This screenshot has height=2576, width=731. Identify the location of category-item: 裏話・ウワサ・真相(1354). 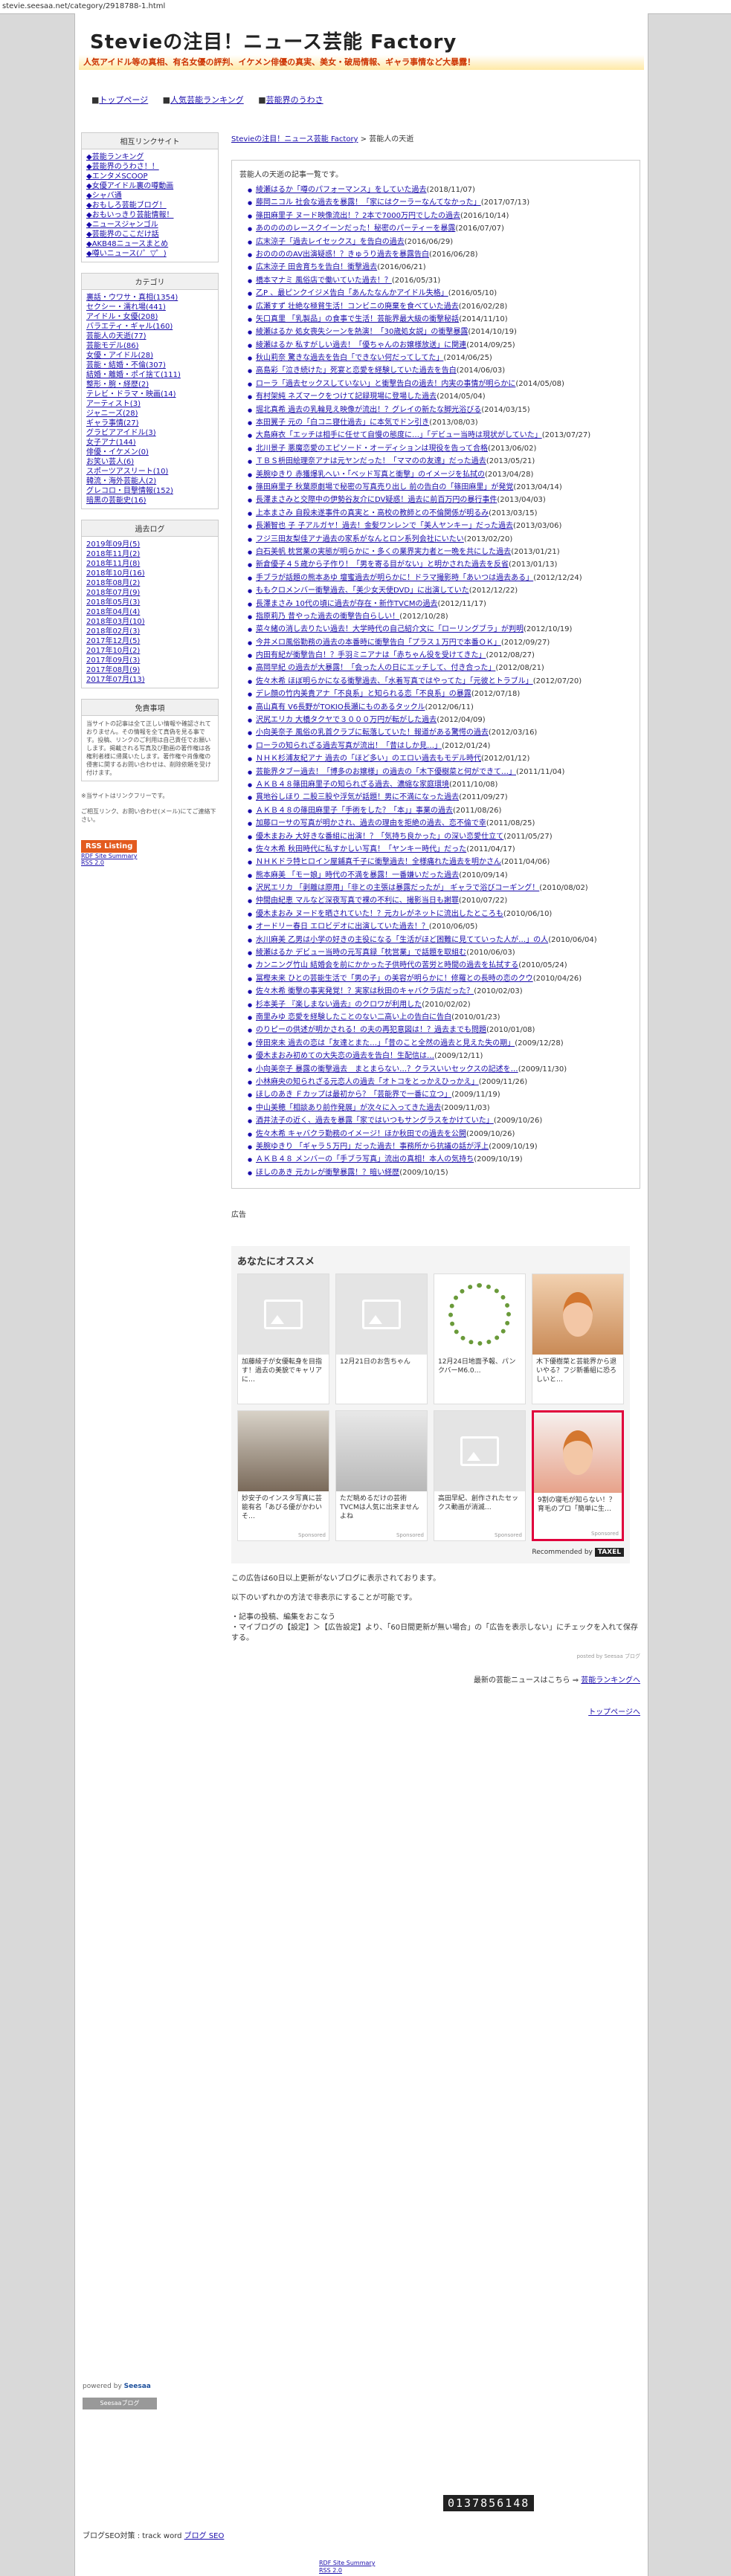
(149, 298).